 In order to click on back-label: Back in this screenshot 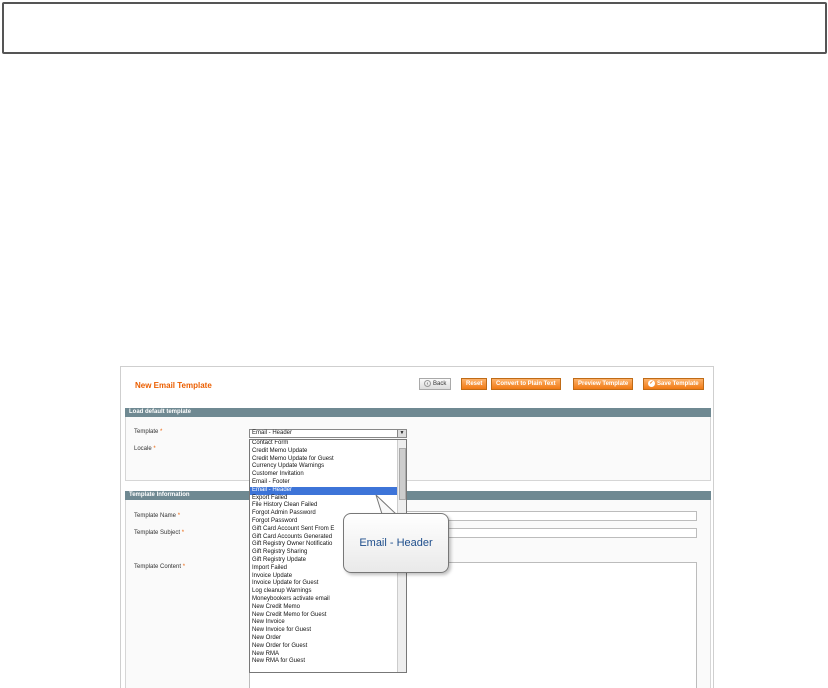, I will do `click(440, 384)`.